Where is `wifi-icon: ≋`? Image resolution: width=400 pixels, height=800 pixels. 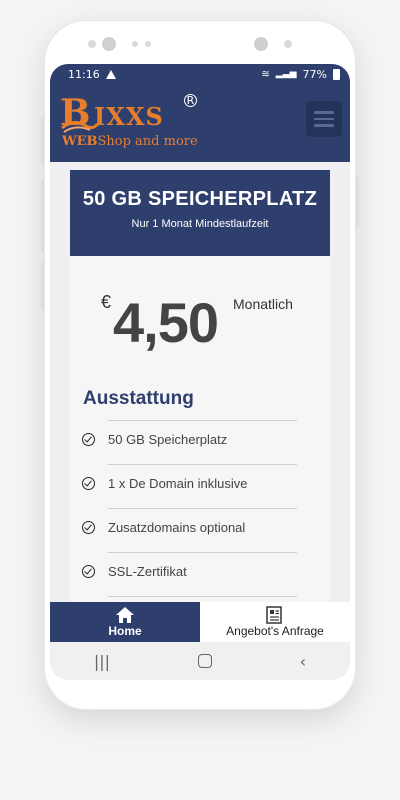
wifi-icon: ≋ is located at coordinates (265, 74).